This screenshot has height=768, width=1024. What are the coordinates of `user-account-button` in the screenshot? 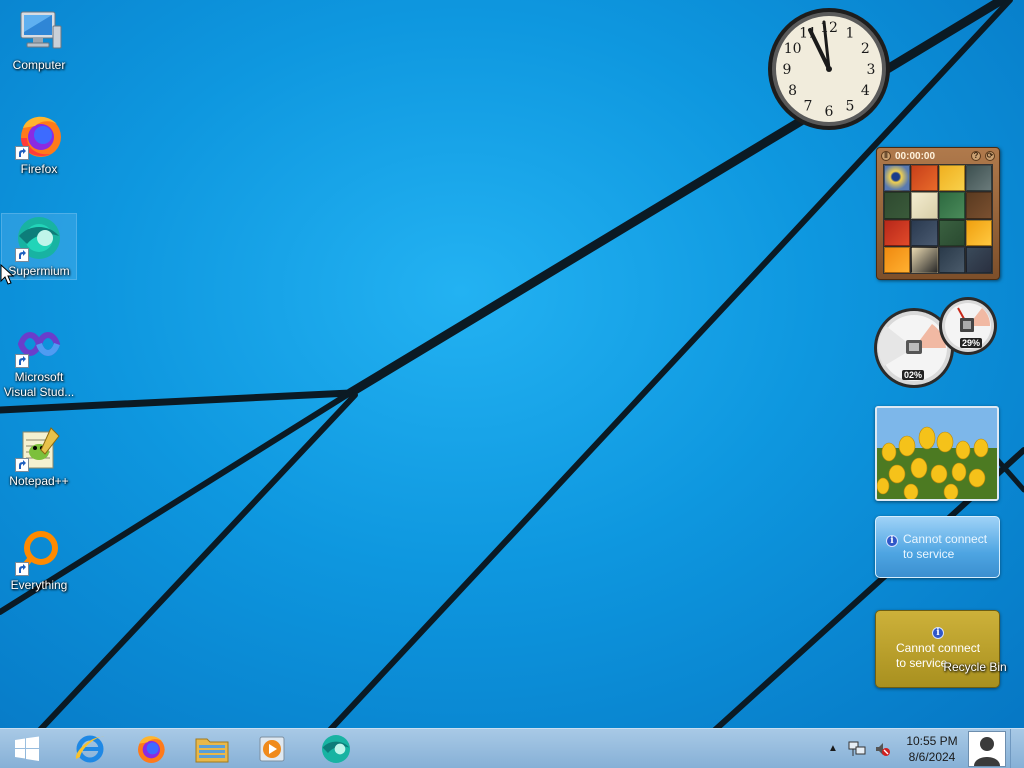 It's located at (987, 749).